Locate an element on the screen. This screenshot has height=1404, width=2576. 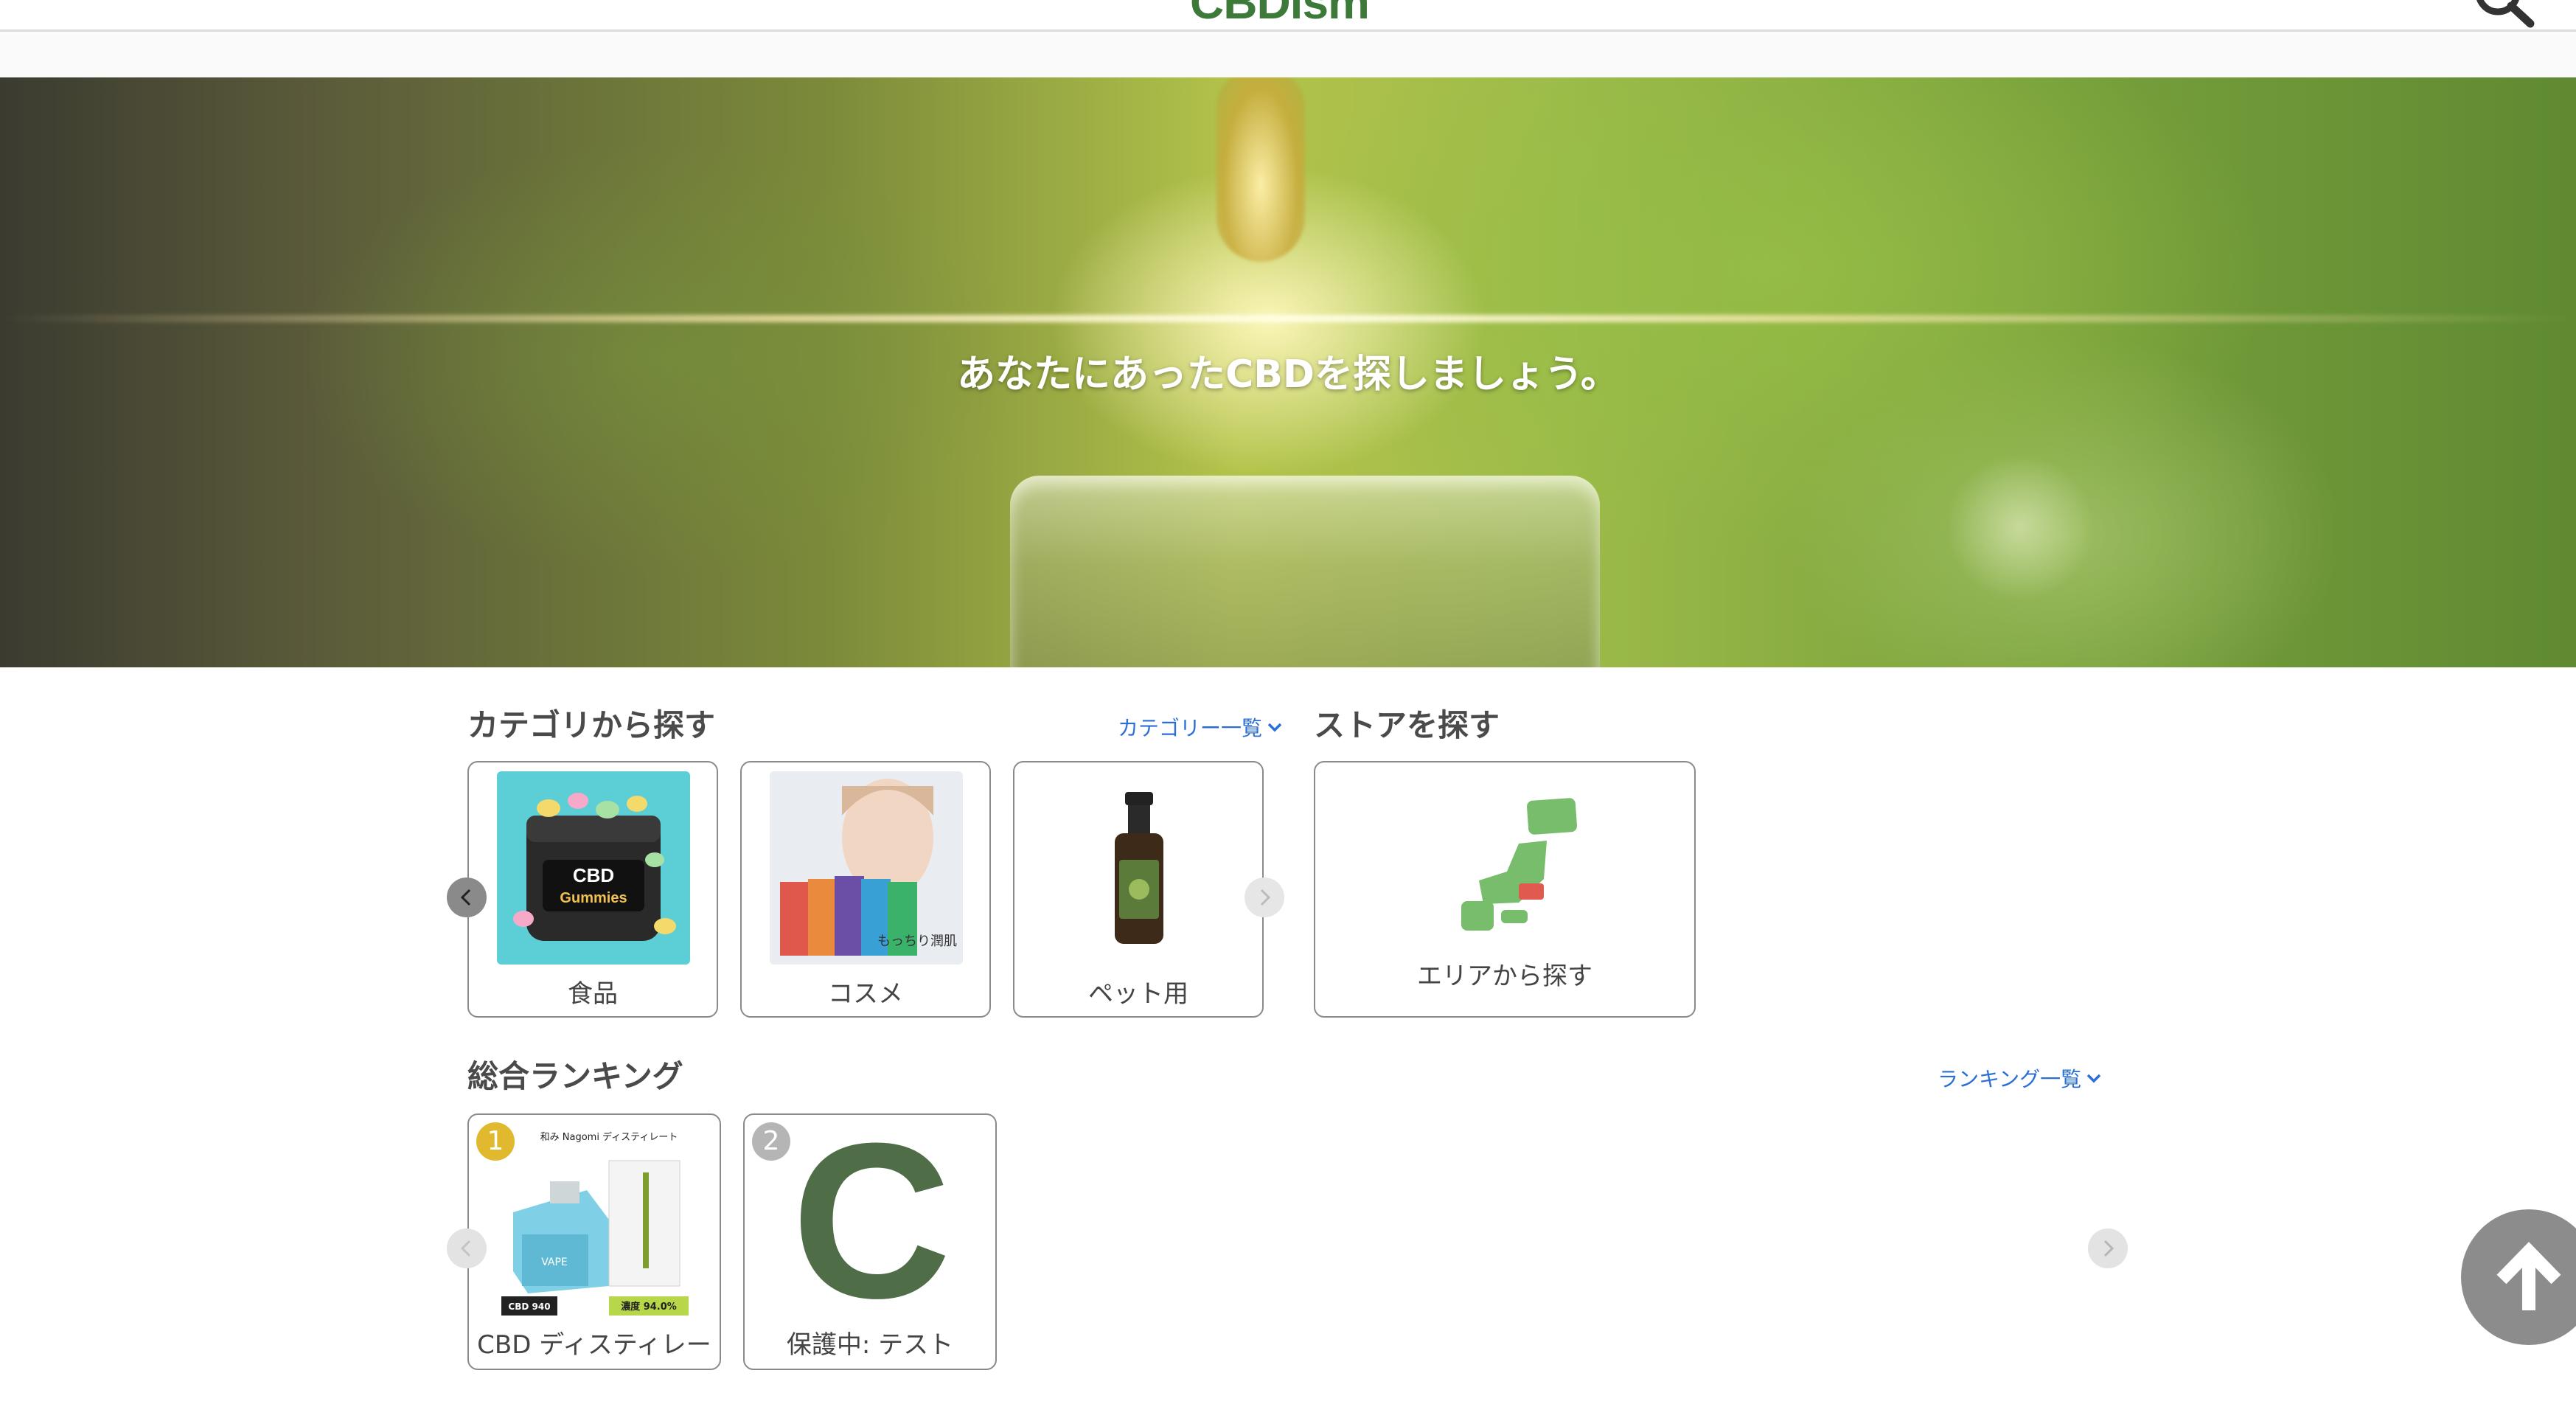
hero-bokeh is located at coordinates (2020, 527).